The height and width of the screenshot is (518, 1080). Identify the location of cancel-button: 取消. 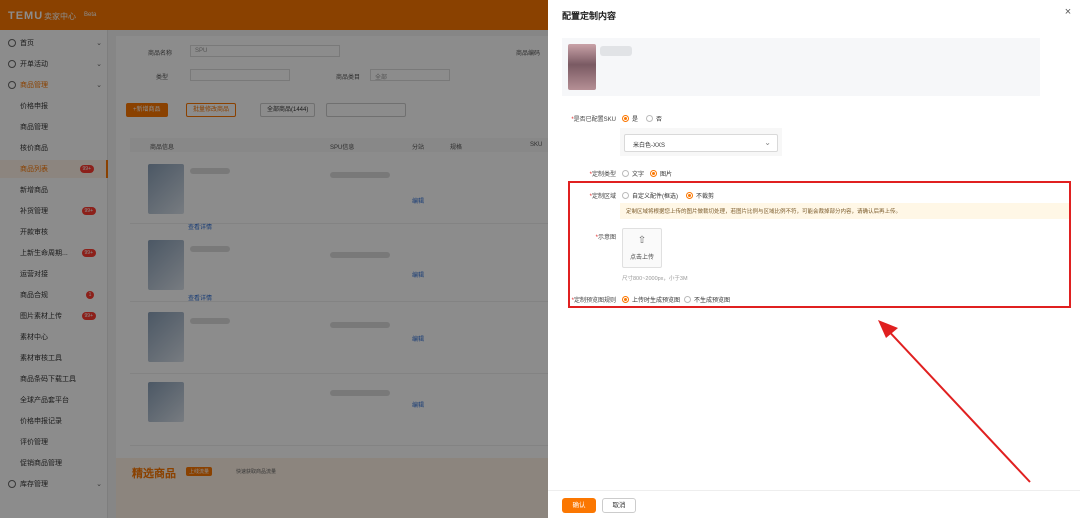
(619, 505).